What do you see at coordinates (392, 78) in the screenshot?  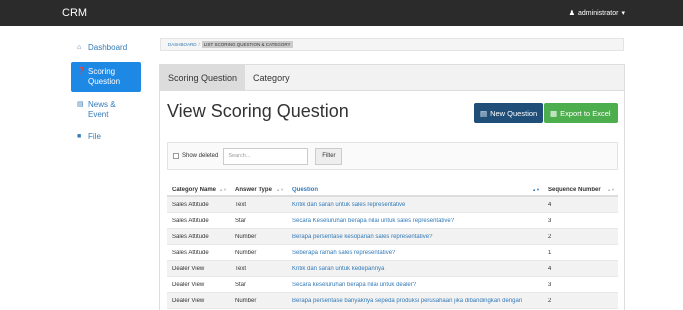 I see `tab-bar: Scoring Question Category` at bounding box center [392, 78].